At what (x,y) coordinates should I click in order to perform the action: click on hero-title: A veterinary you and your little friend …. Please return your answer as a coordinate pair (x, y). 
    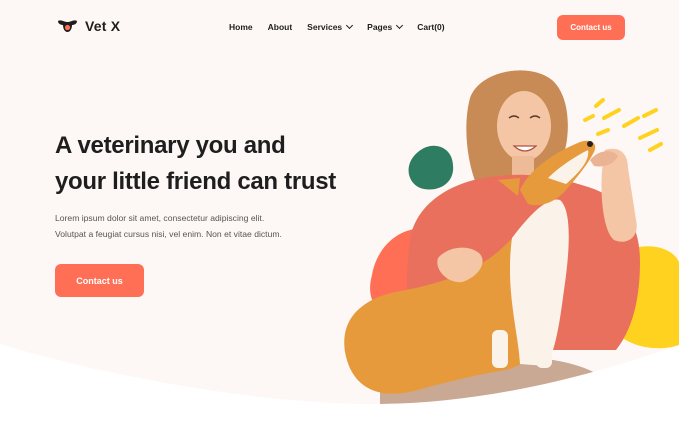
    Looking at the image, I should click on (220, 164).